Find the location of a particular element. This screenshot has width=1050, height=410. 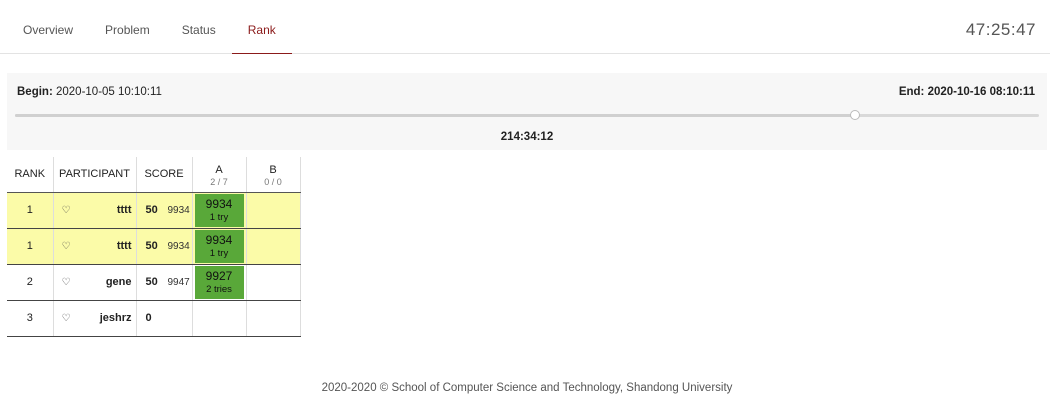

progress-track is located at coordinates (527, 115).